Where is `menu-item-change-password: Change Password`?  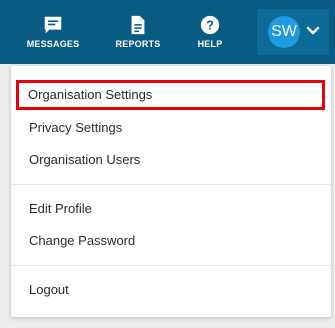
menu-item-change-password: Change Password is located at coordinates (171, 241).